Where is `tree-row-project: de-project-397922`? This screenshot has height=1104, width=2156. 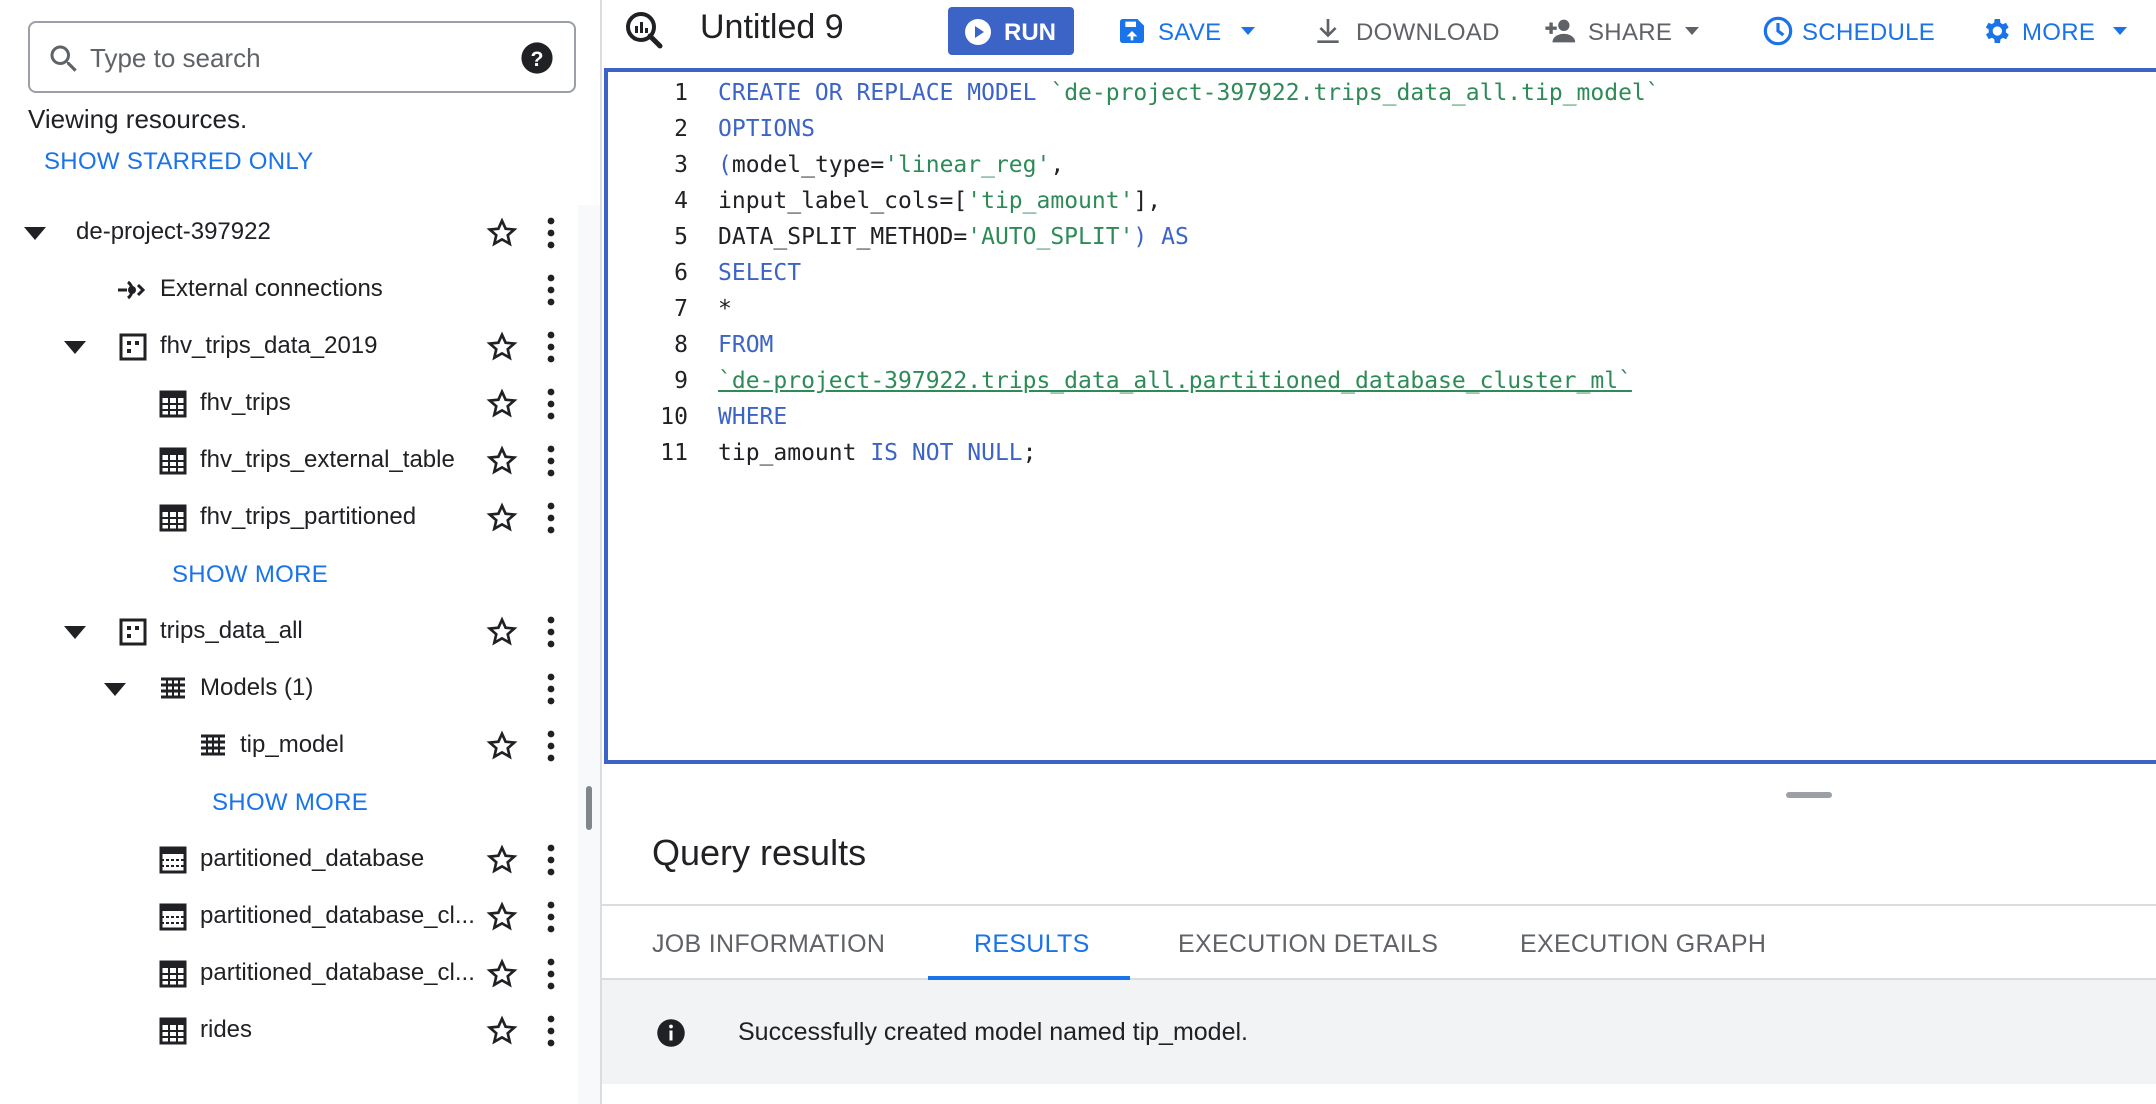 tree-row-project: de-project-397922 is located at coordinates (289, 233).